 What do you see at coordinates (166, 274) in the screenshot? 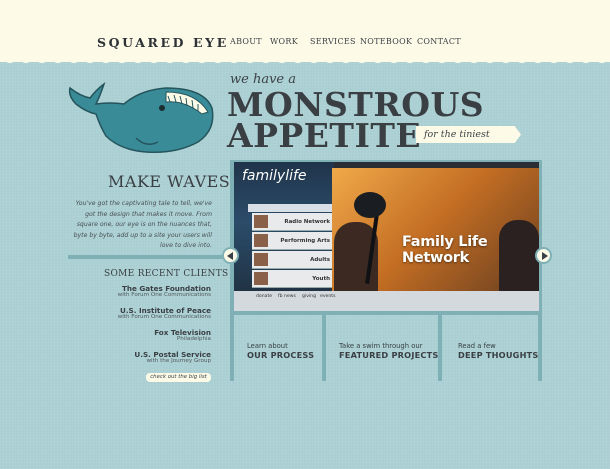
I see `clients-title: SOME RECENT CLIENTS` at bounding box center [166, 274].